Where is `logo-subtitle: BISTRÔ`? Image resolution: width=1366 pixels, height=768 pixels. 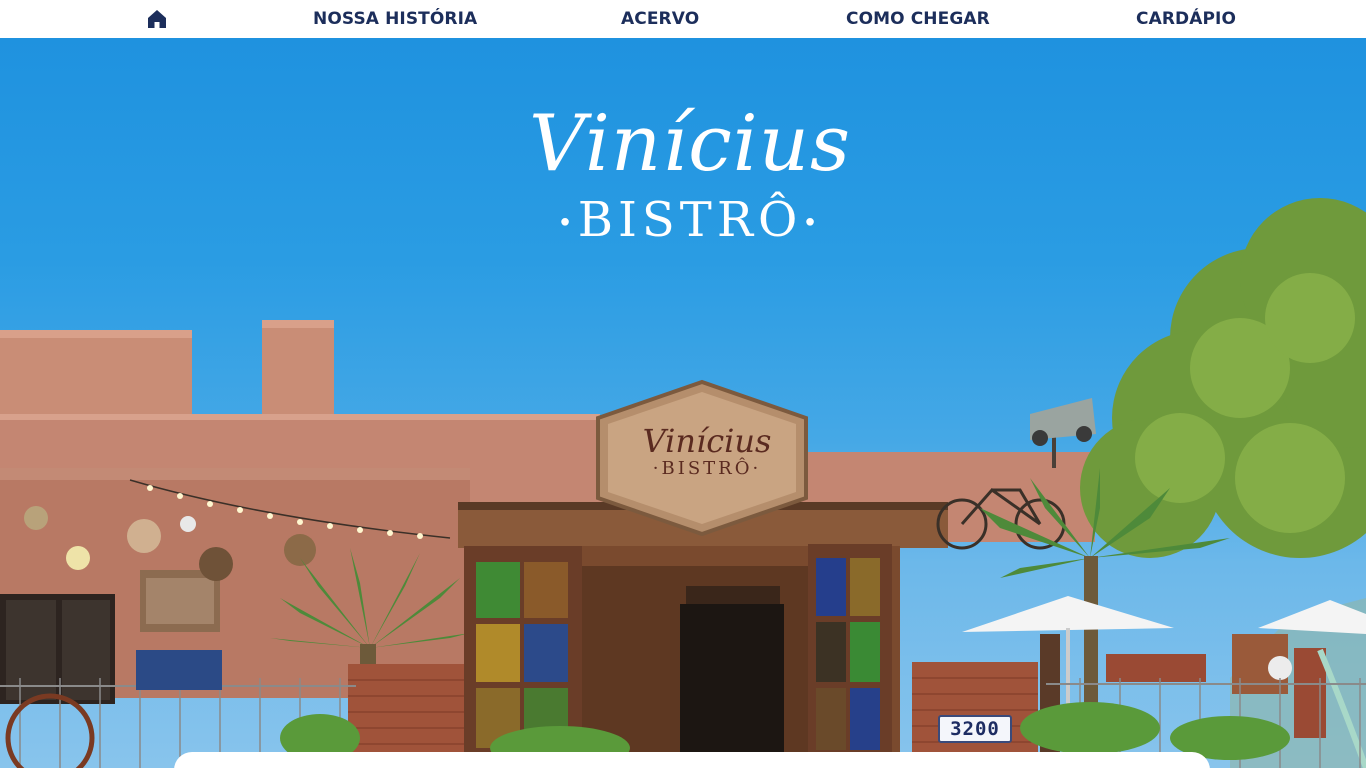
logo-subtitle: BISTRÔ is located at coordinates (690, 220).